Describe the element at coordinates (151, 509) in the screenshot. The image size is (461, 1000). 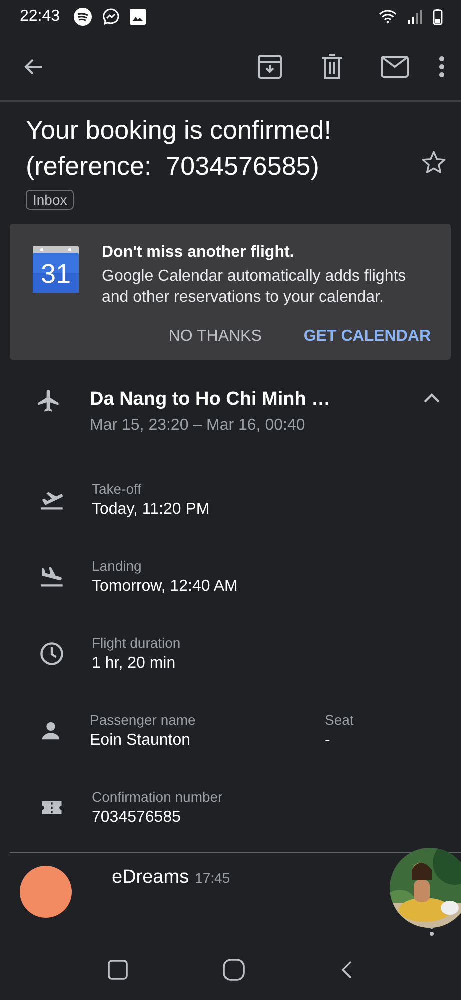
I see `detail-value: Today, 11:20 PM` at that location.